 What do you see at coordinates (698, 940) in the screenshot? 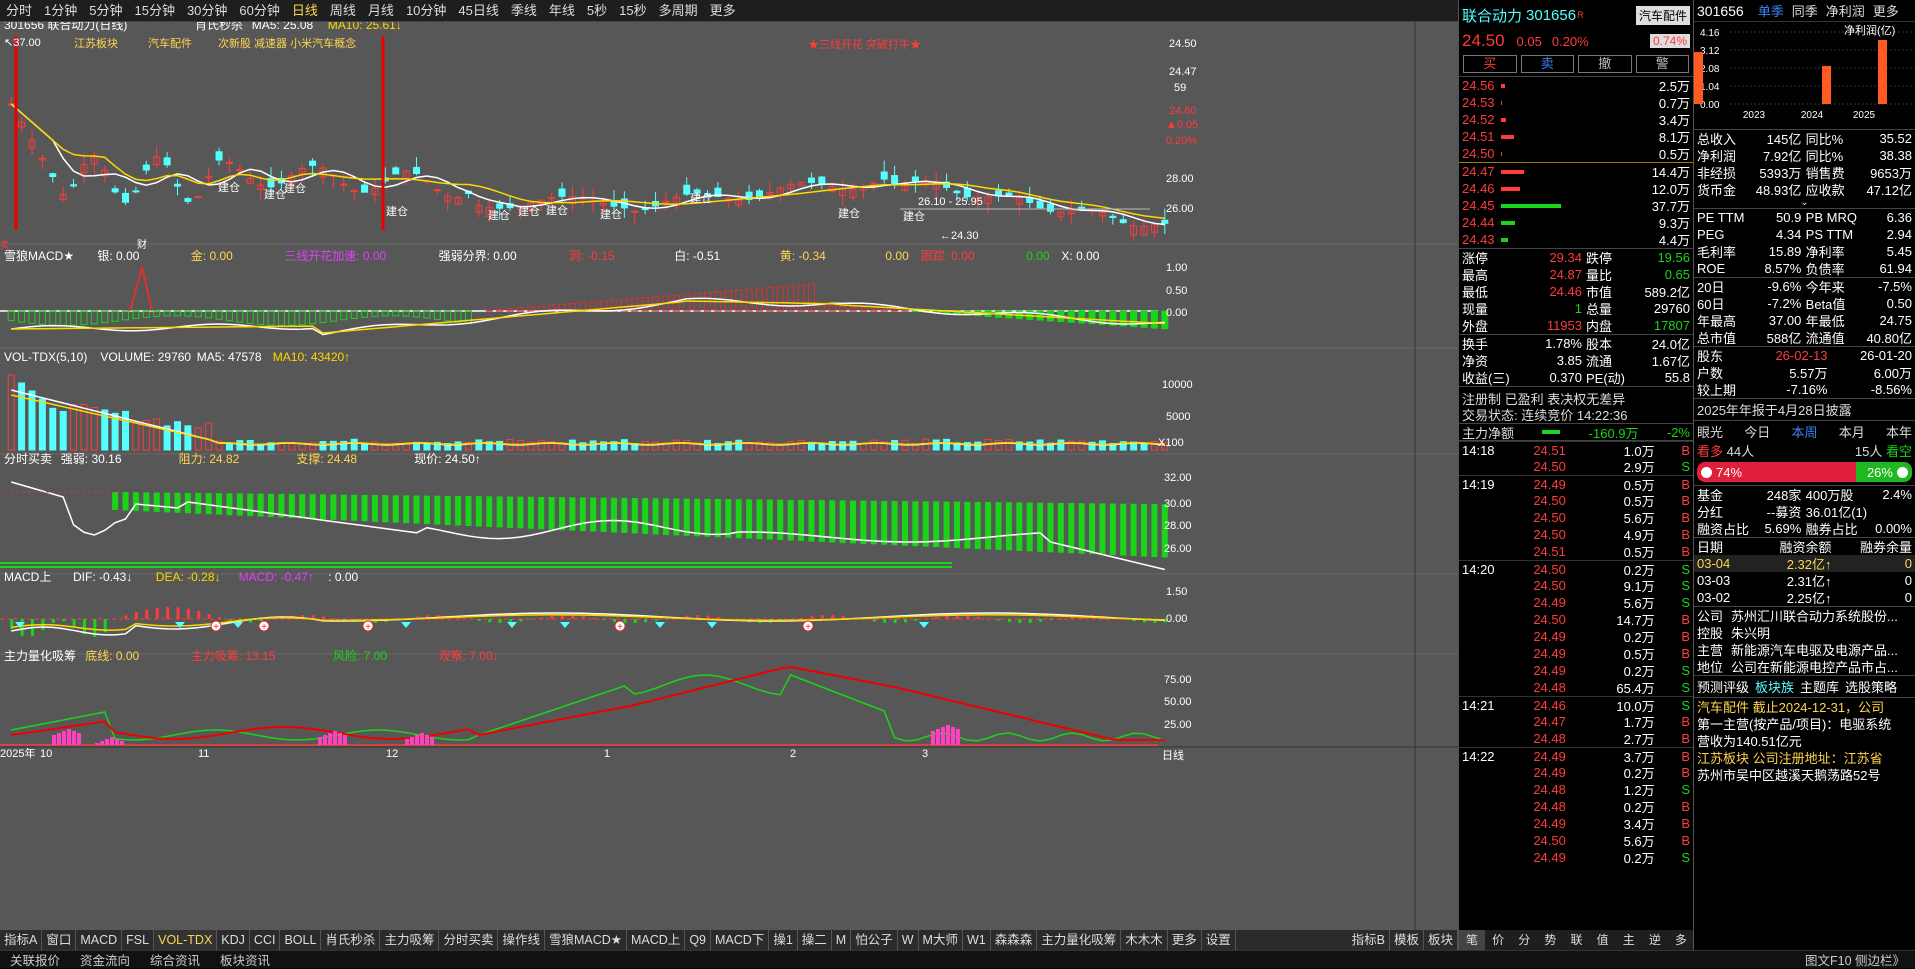
I see `indicator-tab-14: Q9` at bounding box center [698, 940].